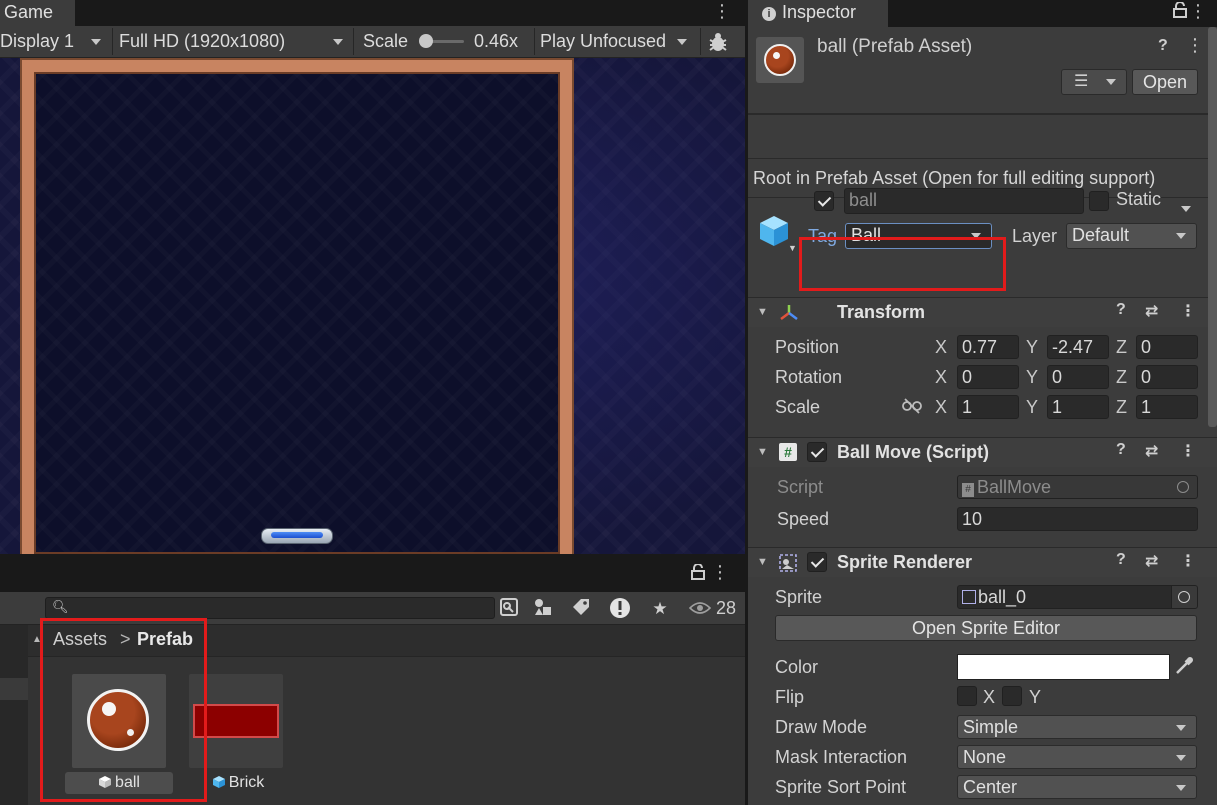  Describe the element at coordinates (1165, 82) in the screenshot. I see `open-prefab-button: Open` at that location.